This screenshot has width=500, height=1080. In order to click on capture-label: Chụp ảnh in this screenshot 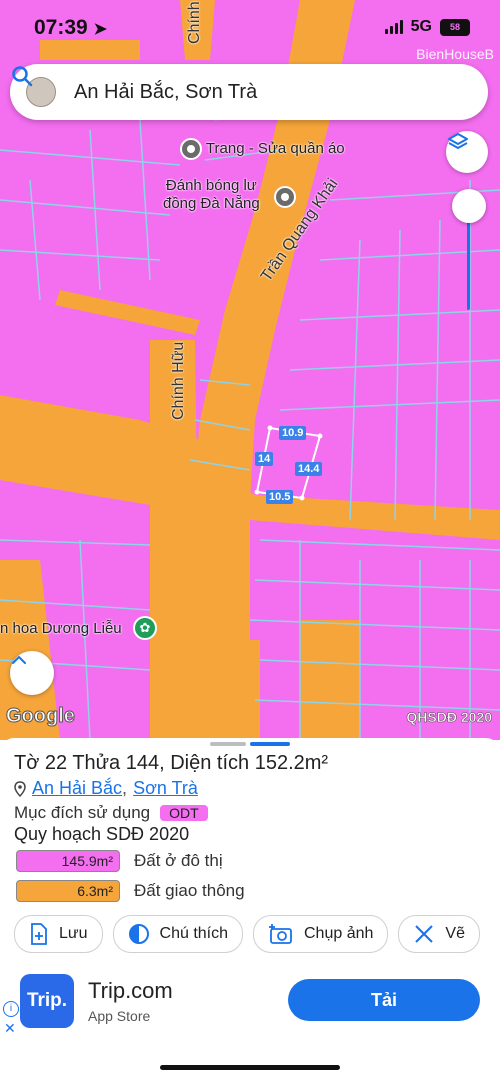, I will do `click(339, 933)`.